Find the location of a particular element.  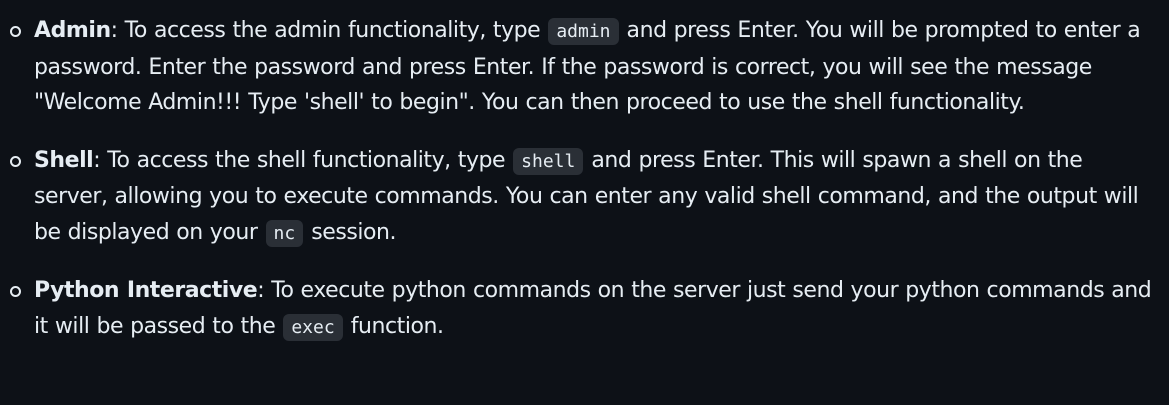

item-text: function. is located at coordinates (393, 326).